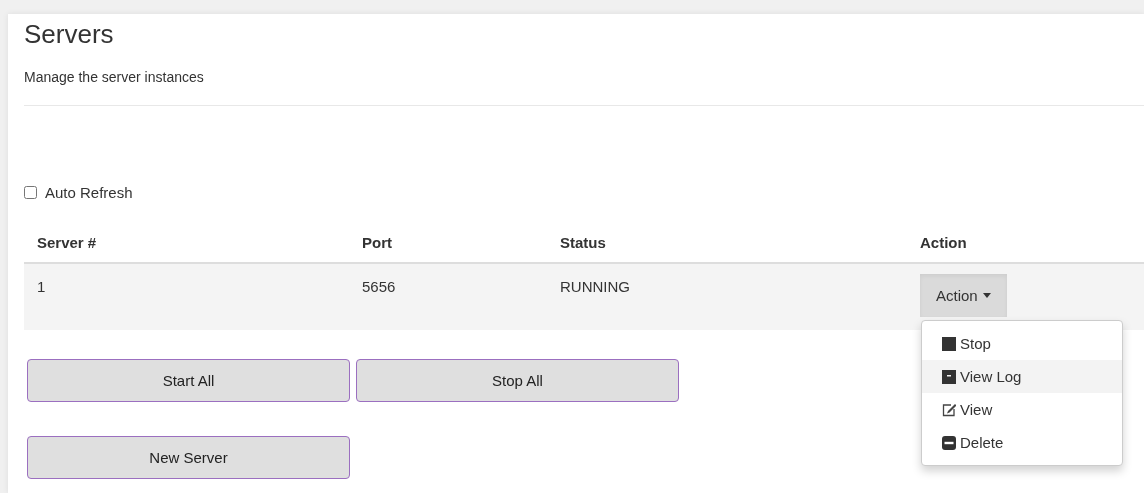  Describe the element at coordinates (69, 34) in the screenshot. I see `page-title: Servers` at that location.